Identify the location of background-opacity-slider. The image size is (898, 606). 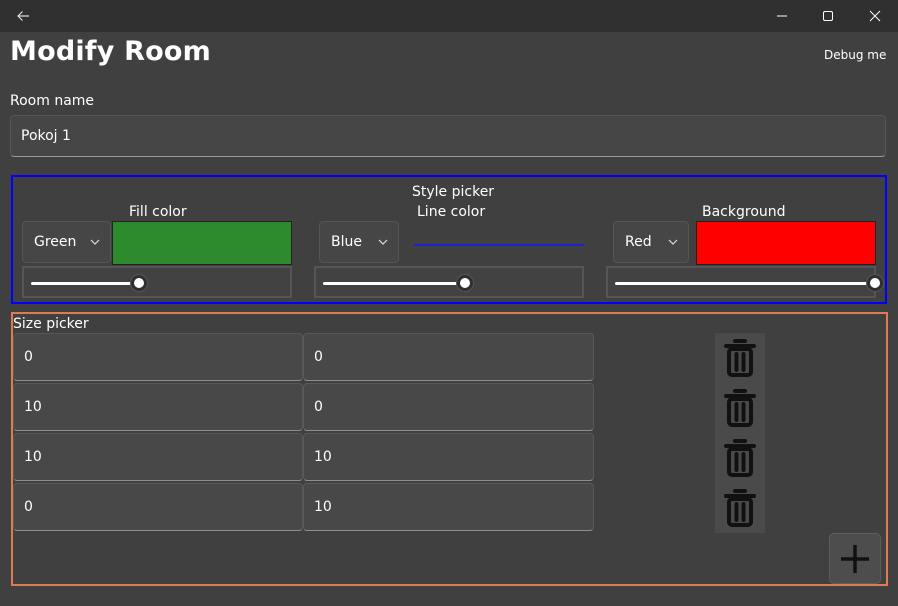
(744, 282).